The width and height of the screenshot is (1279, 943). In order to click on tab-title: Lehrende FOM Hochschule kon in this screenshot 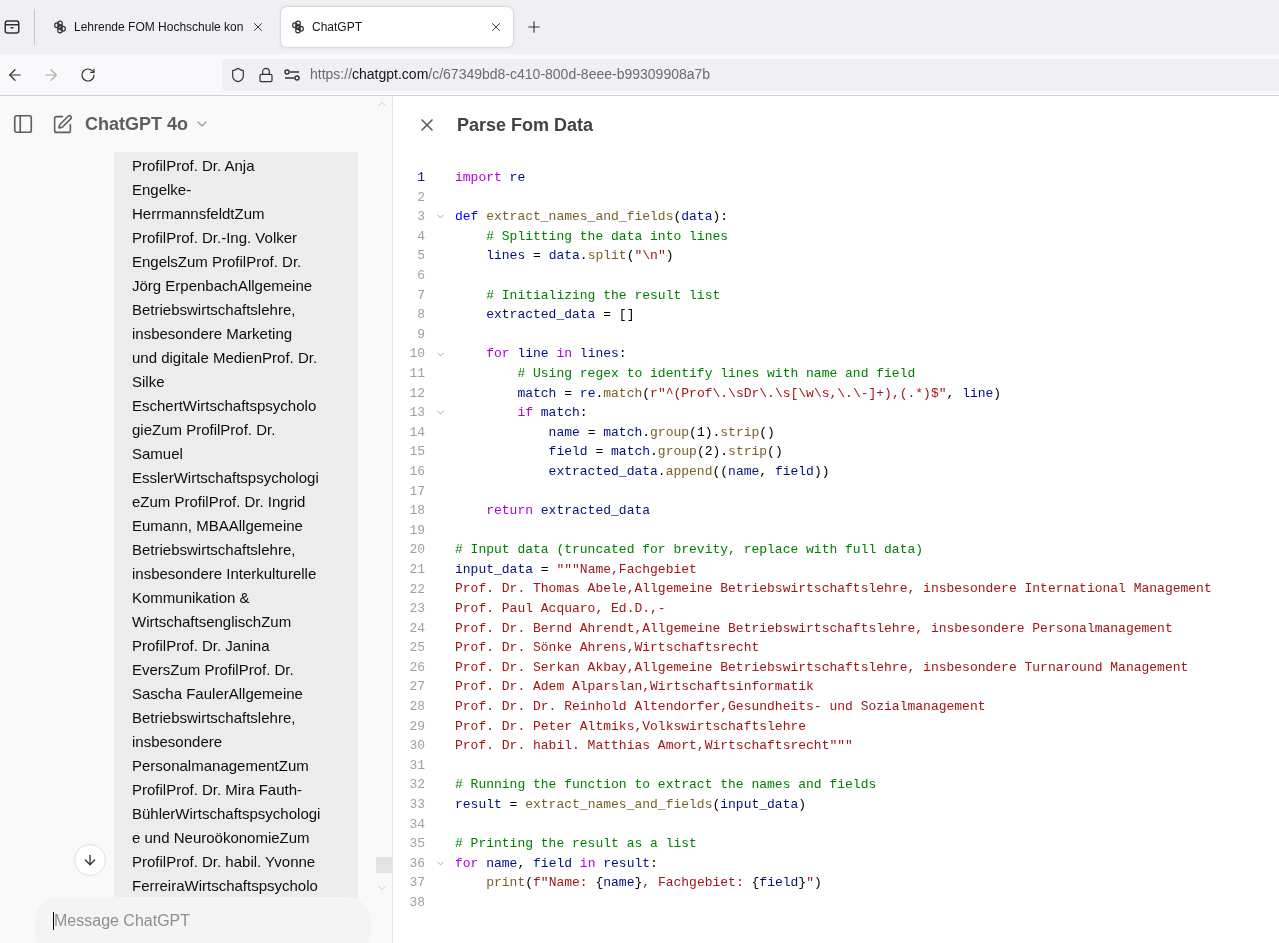, I will do `click(159, 27)`.